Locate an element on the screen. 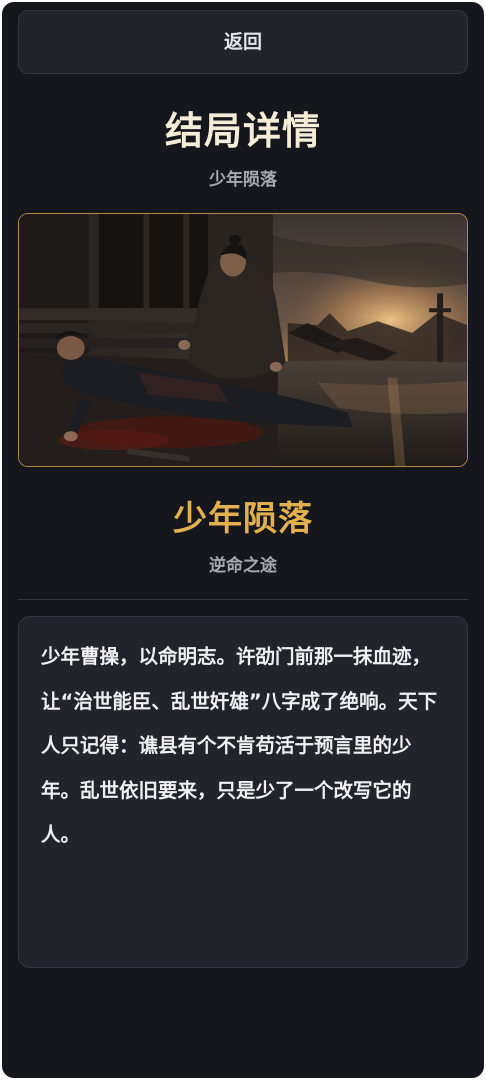 Image resolution: width=486 pixels, height=1080 pixels. ending-name: 少年陨落 is located at coordinates (243, 519).